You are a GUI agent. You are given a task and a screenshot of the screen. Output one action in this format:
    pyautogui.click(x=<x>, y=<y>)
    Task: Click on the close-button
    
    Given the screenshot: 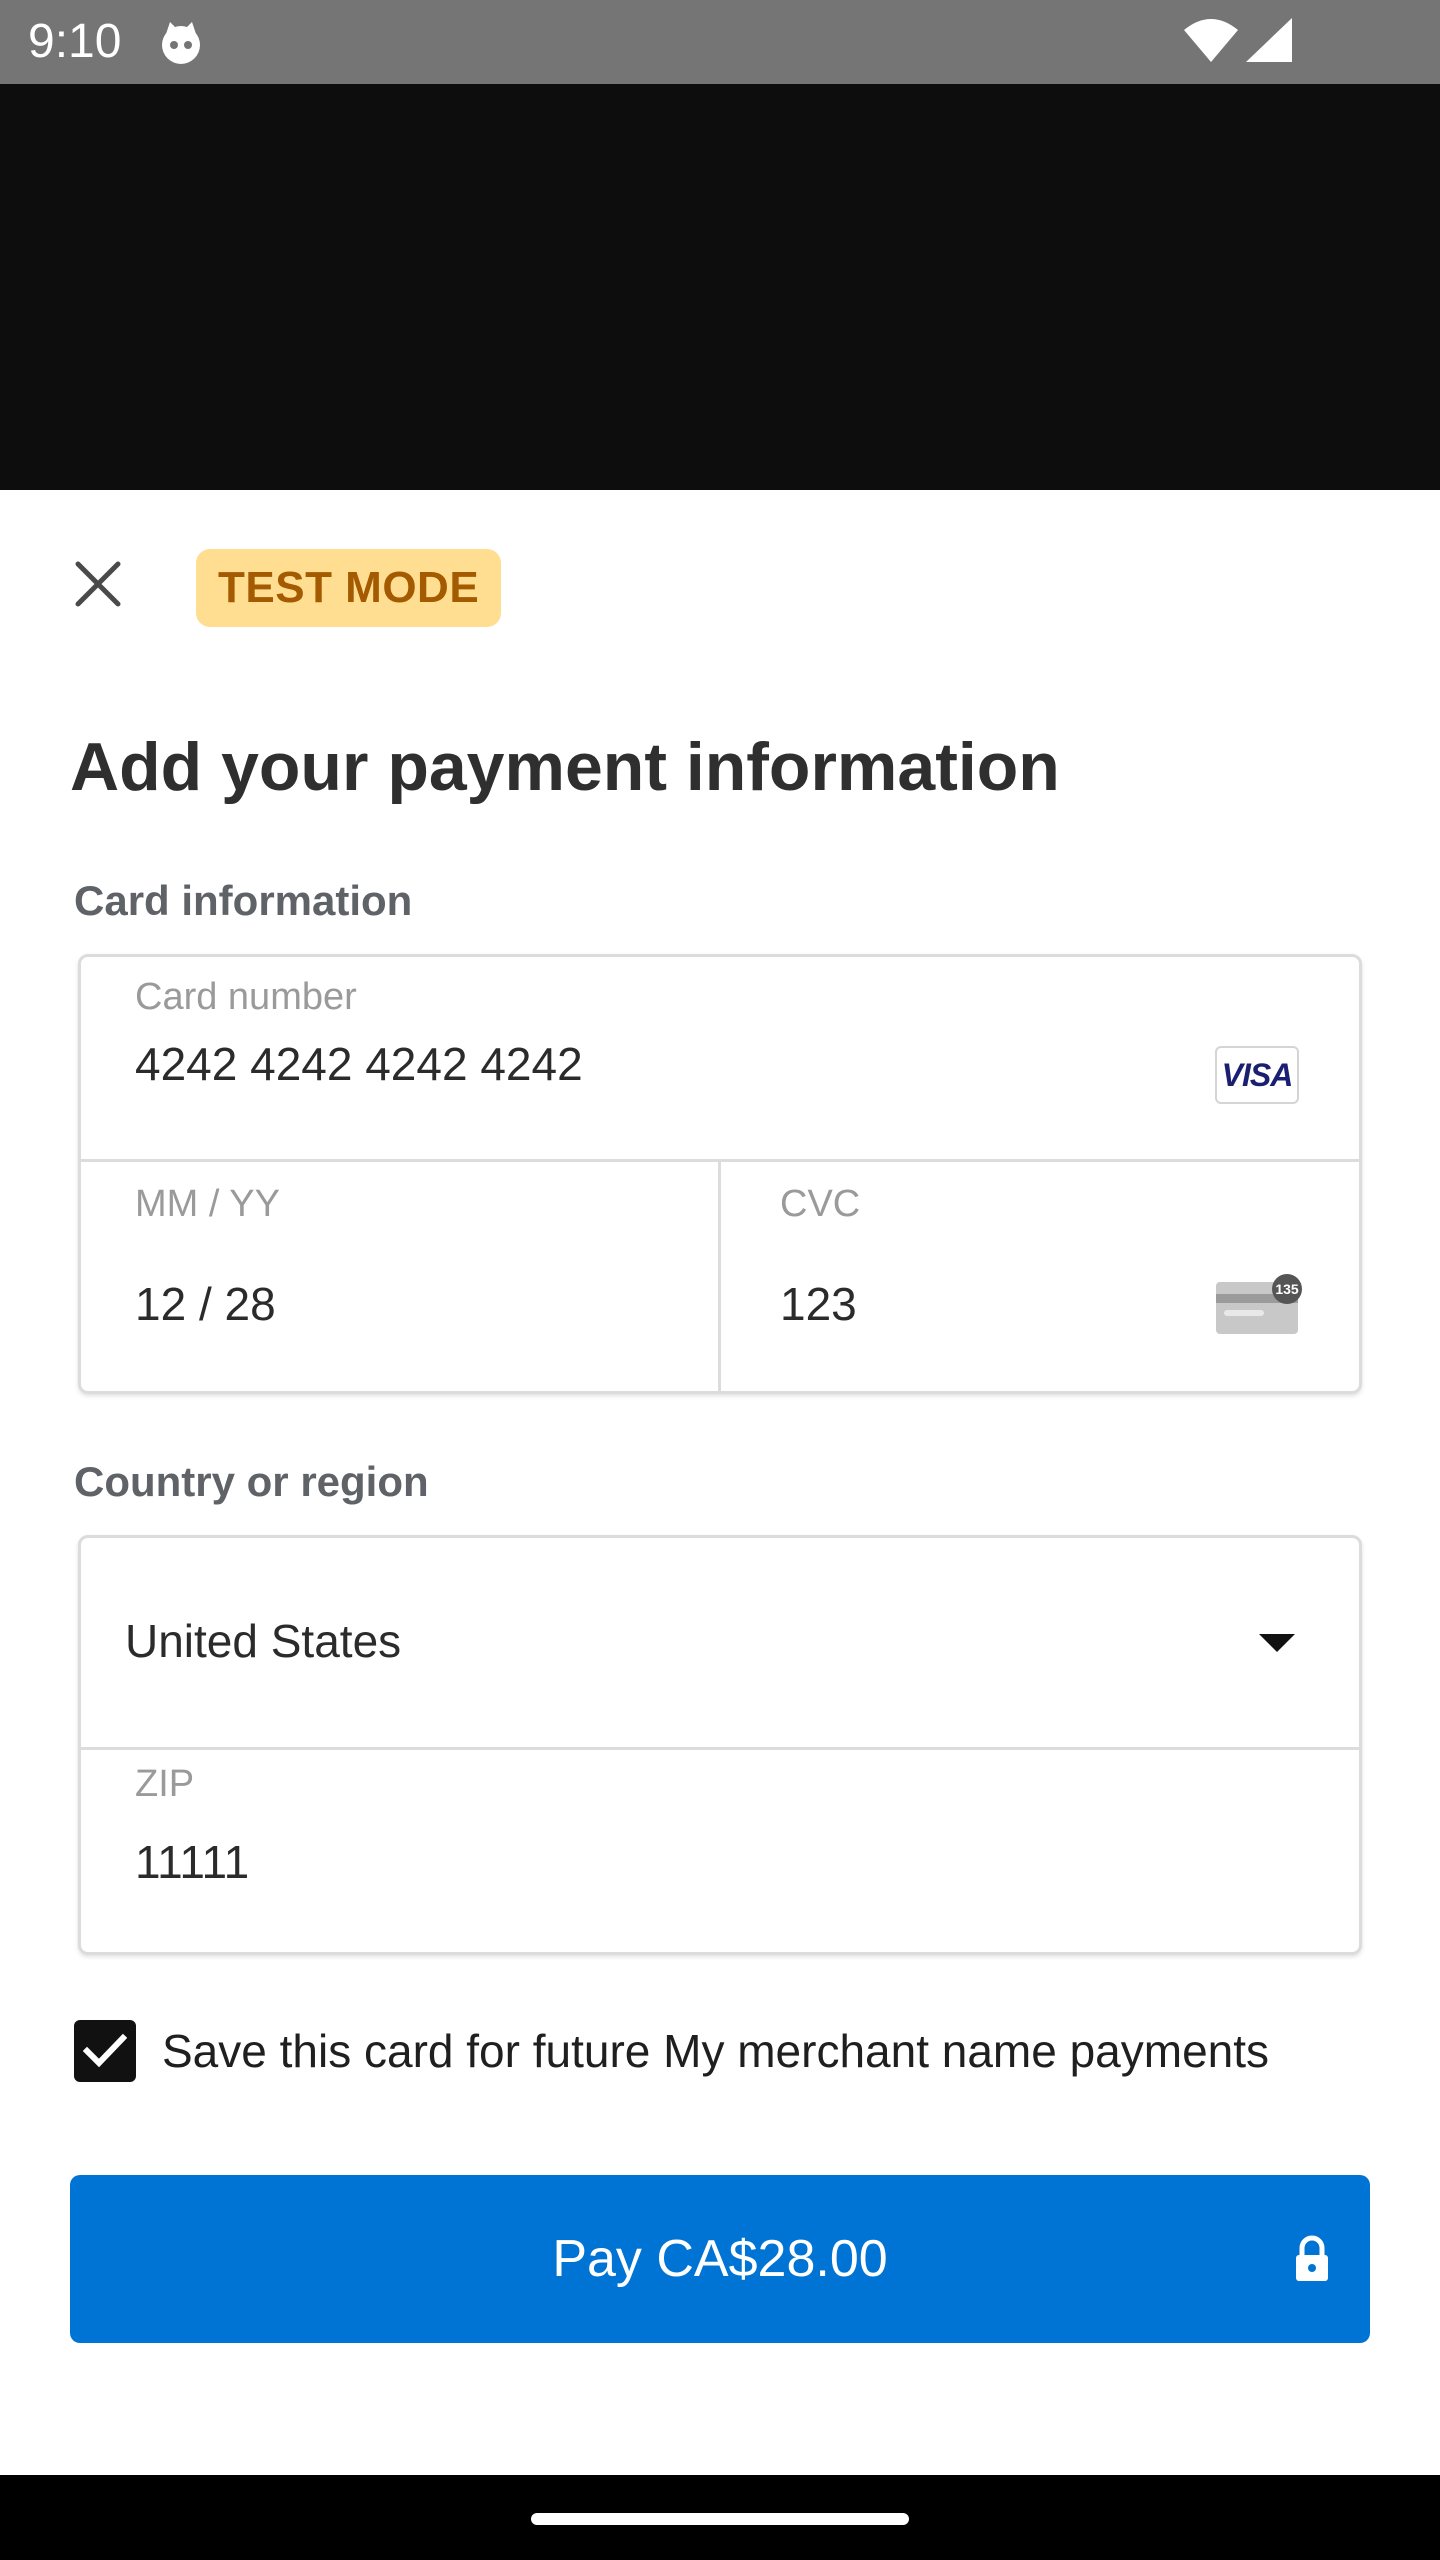 What is the action you would take?
    pyautogui.click(x=98, y=584)
    